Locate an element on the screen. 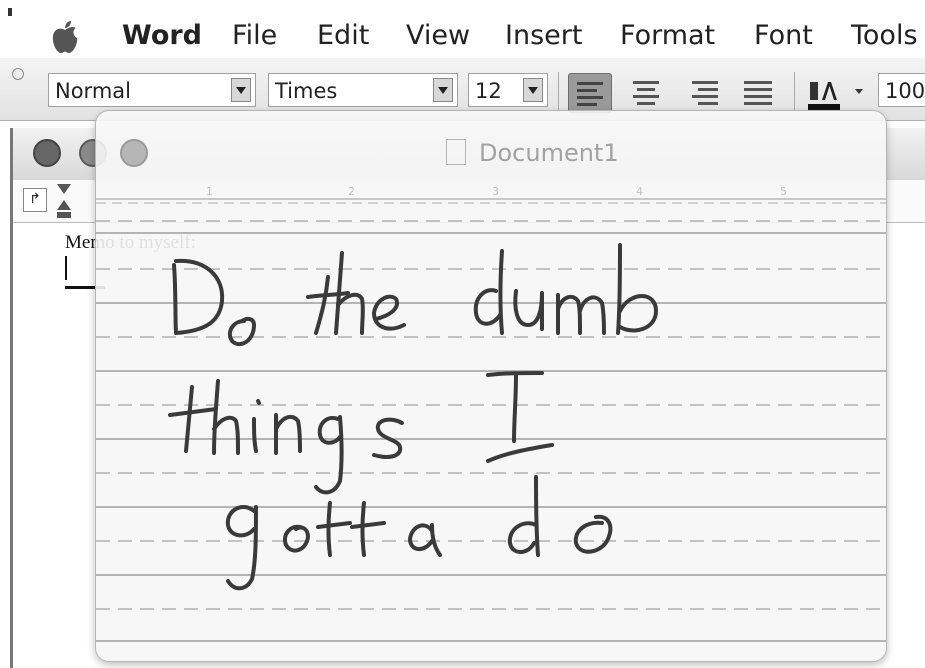 The image size is (925, 668). zoom-field: 100 is located at coordinates (901, 90).